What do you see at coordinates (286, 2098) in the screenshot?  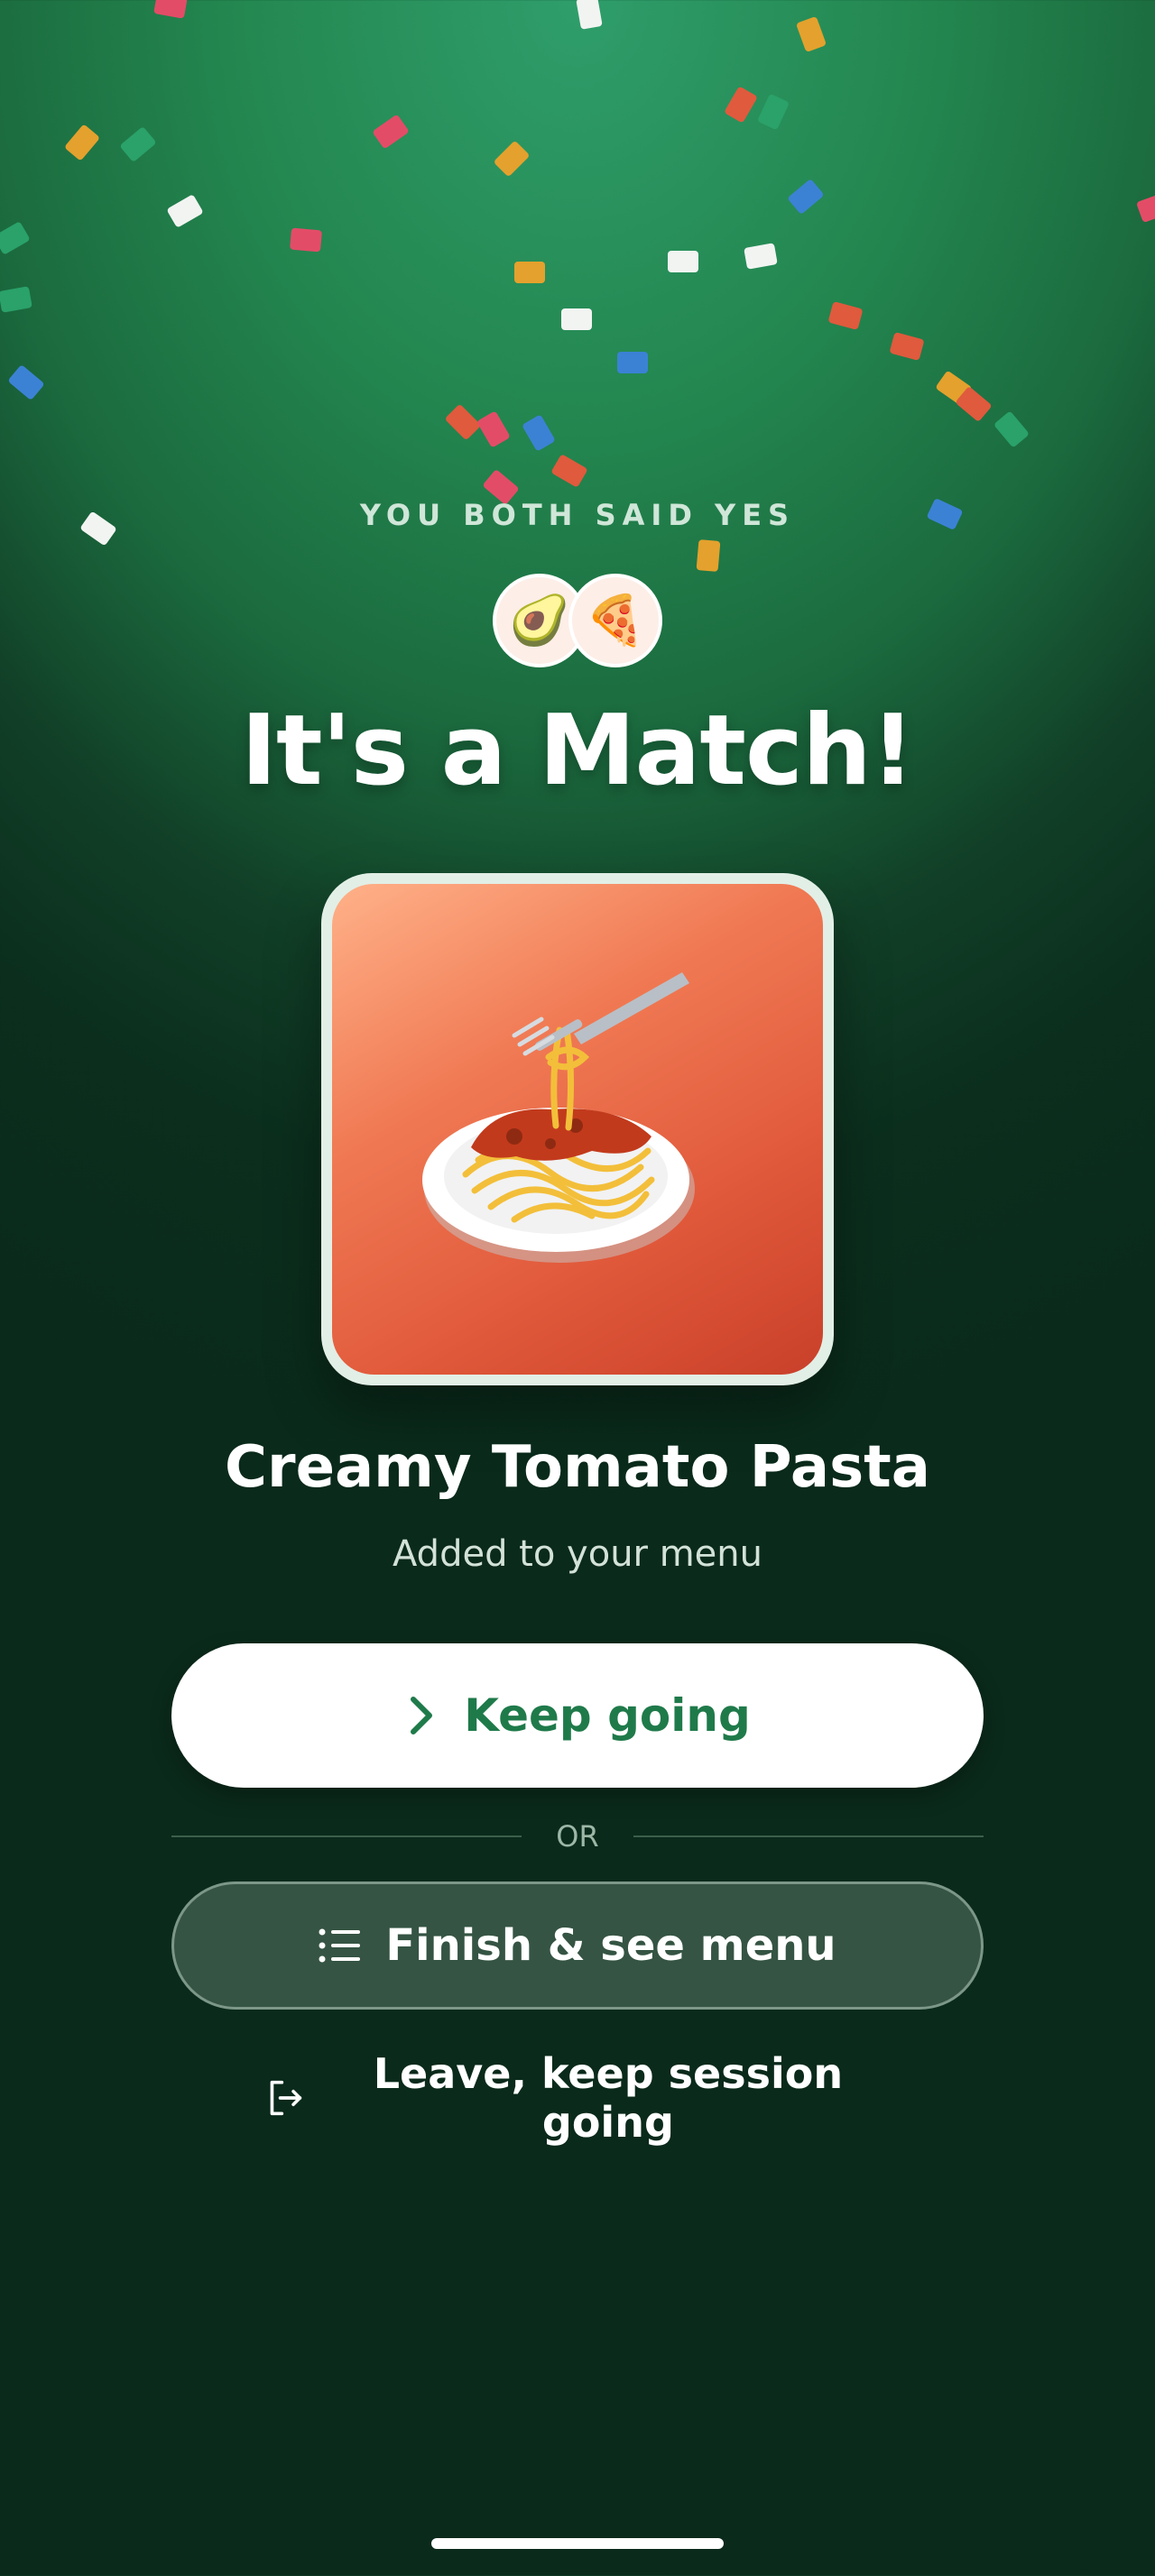 I see `exit-icon` at bounding box center [286, 2098].